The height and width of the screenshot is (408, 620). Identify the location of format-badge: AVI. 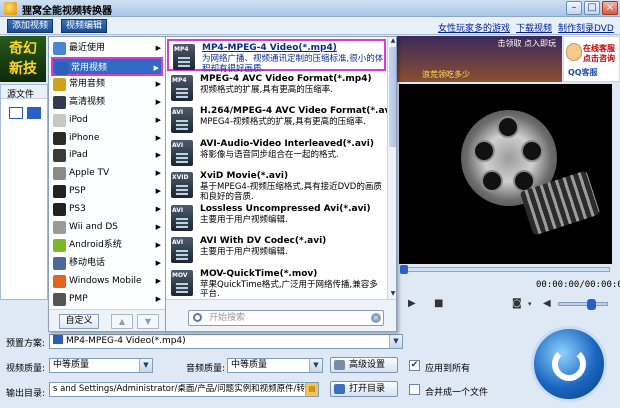
(178, 145).